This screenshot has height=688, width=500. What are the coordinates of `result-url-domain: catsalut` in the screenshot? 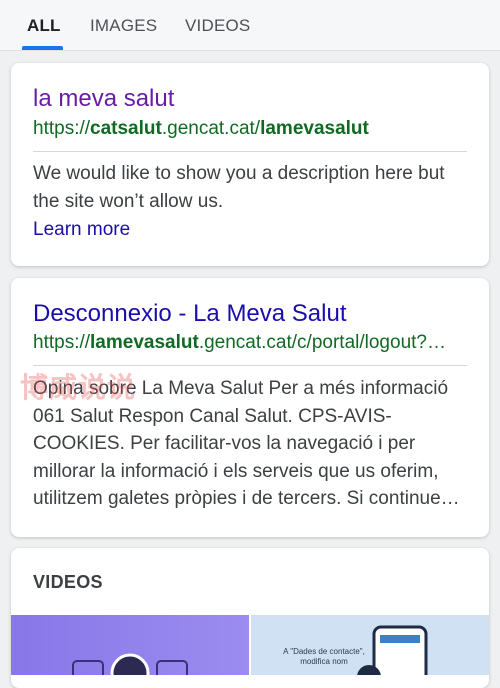 It's located at (126, 128).